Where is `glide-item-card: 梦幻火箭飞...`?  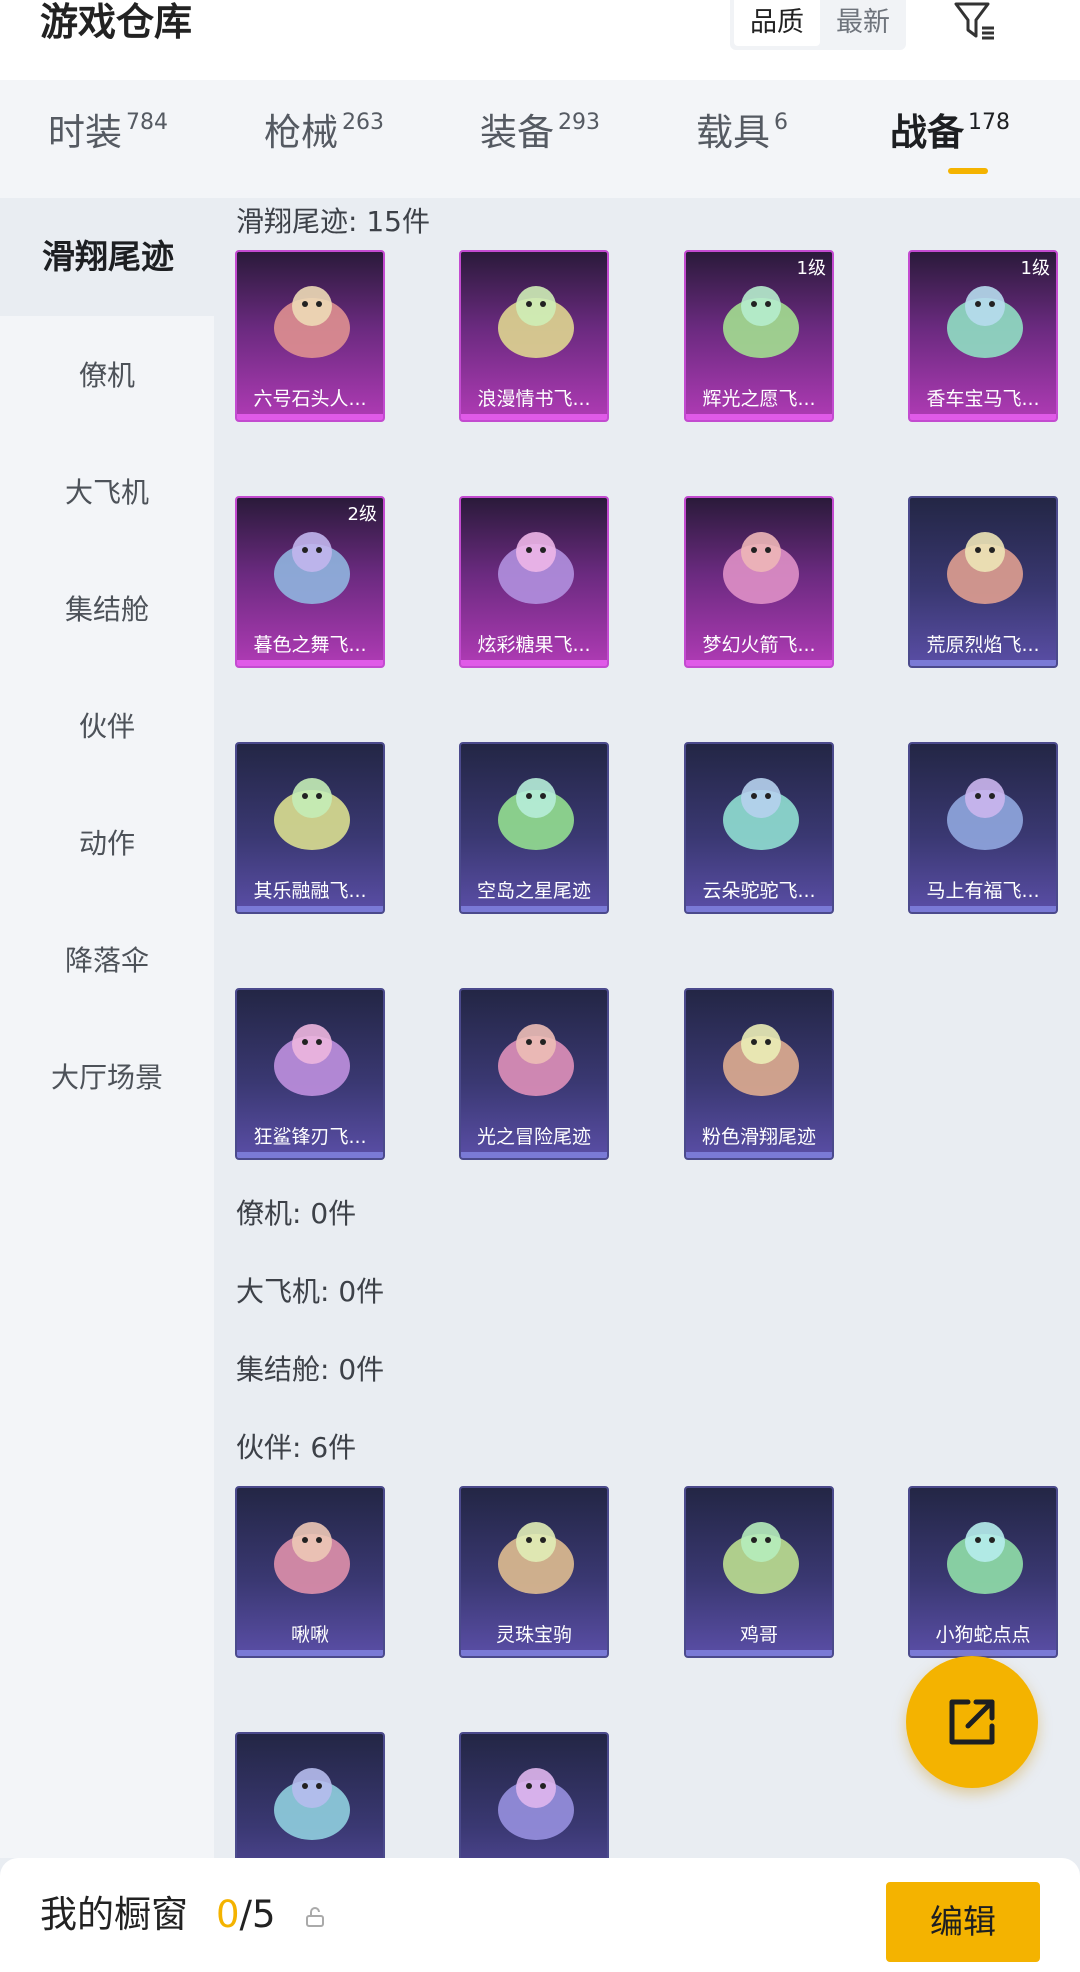
glide-item-card: 梦幻火箭飞... is located at coordinates (759, 582).